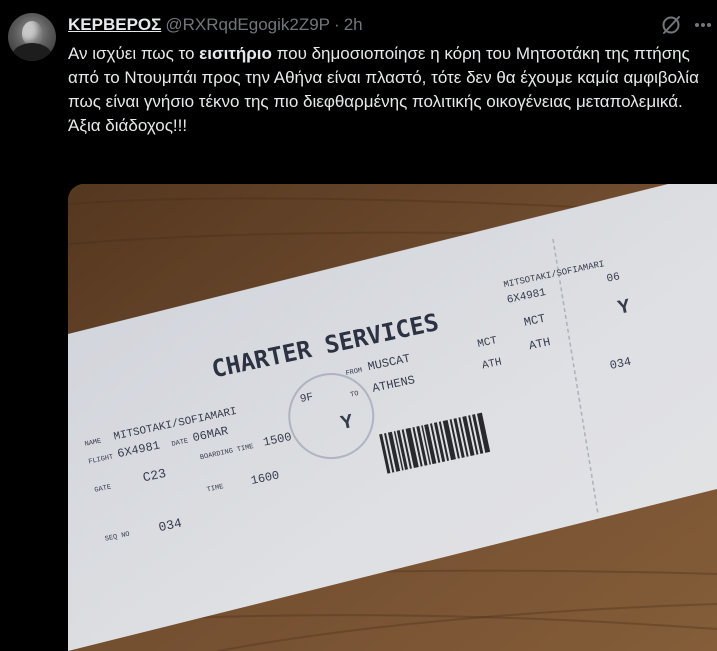 This screenshot has height=651, width=717. Describe the element at coordinates (247, 25) in the screenshot. I see `user-handle: @RXRqdEgogik2Z9P` at that location.